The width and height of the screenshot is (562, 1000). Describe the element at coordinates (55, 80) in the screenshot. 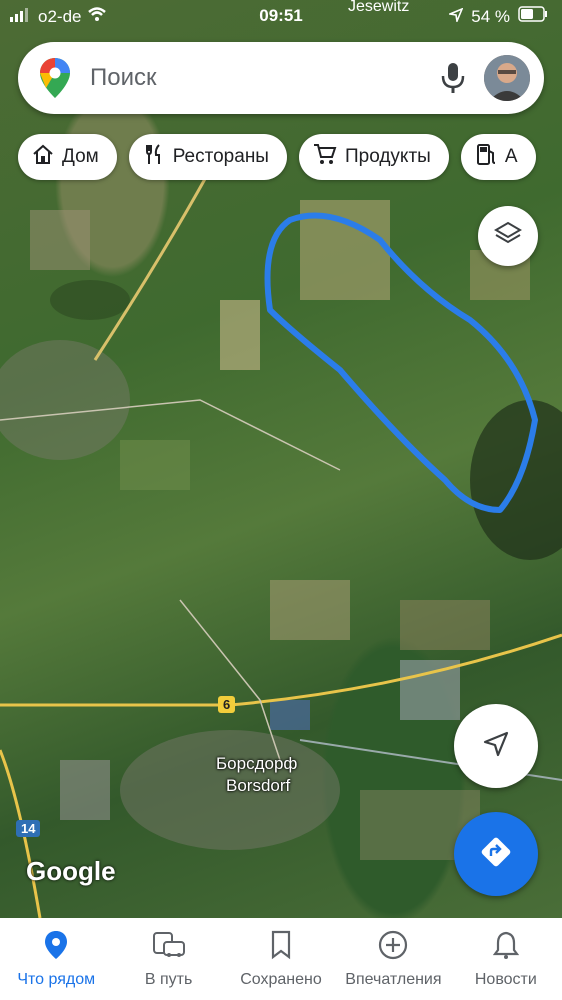

I see `maps-pin-logo-icon` at that location.